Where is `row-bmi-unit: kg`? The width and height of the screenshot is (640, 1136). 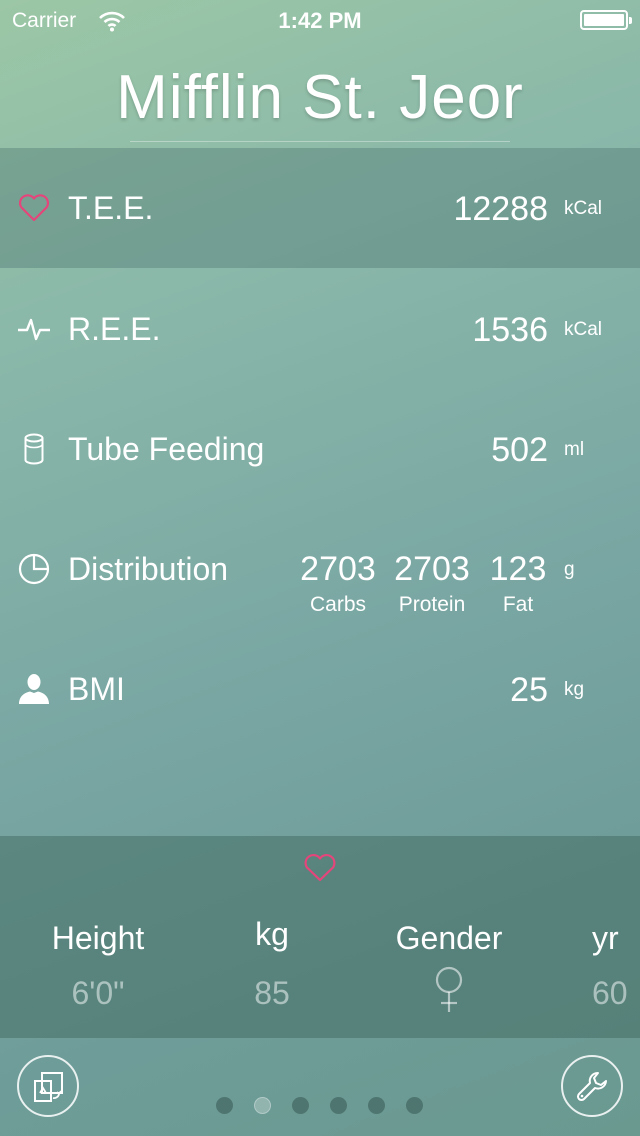 row-bmi-unit: kg is located at coordinates (574, 689).